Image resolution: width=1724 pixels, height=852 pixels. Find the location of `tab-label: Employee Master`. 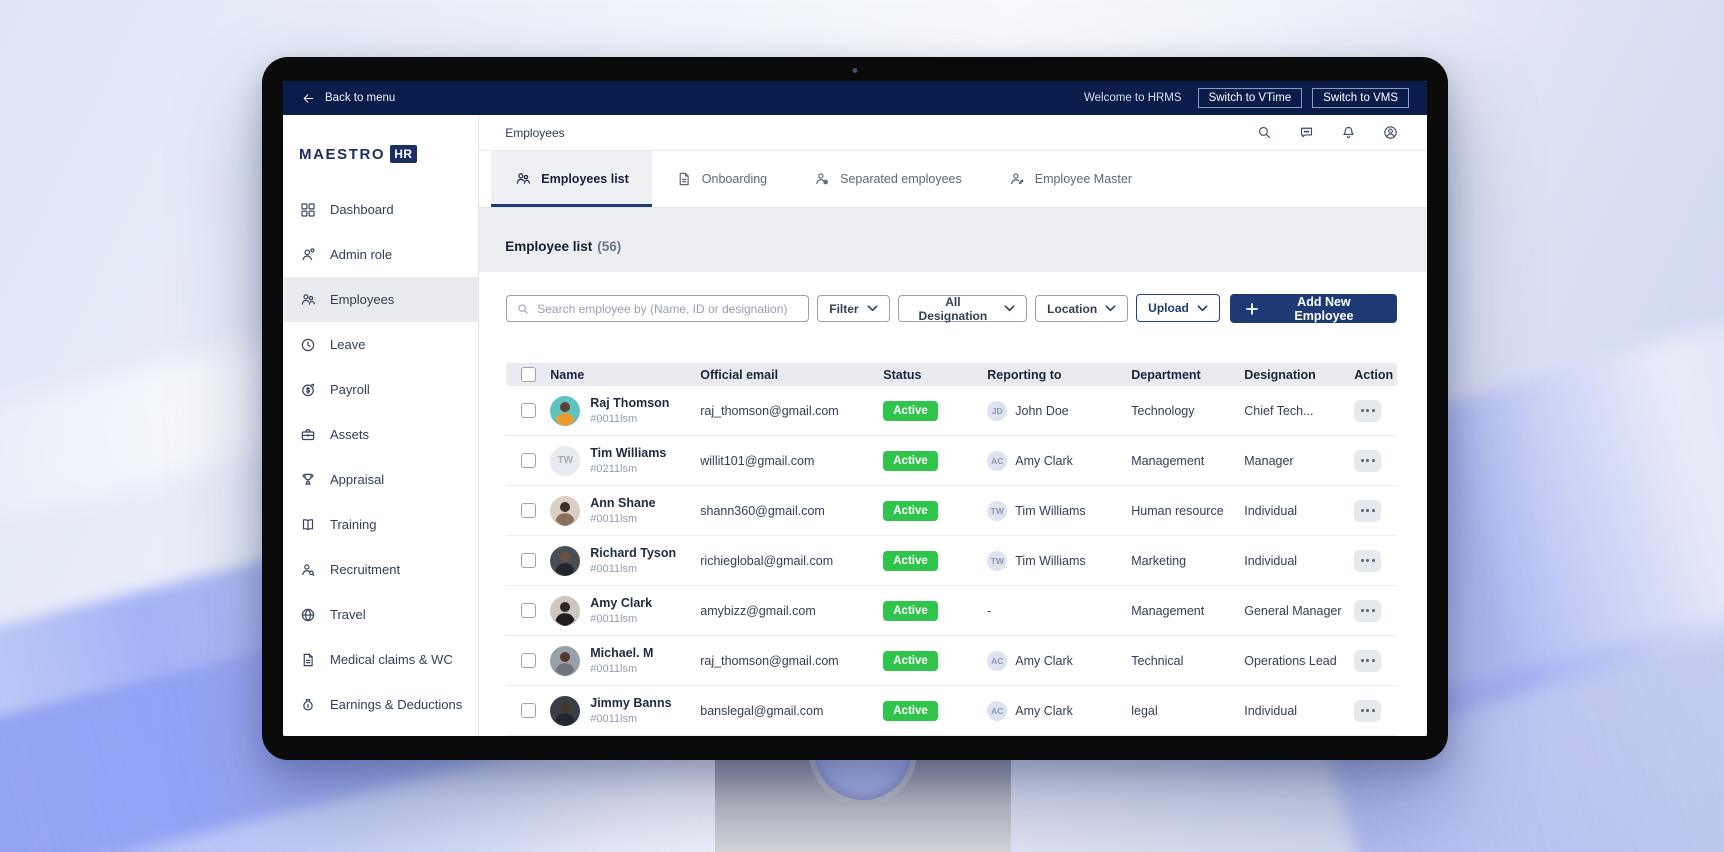

tab-label: Employee Master is located at coordinates (1083, 179).